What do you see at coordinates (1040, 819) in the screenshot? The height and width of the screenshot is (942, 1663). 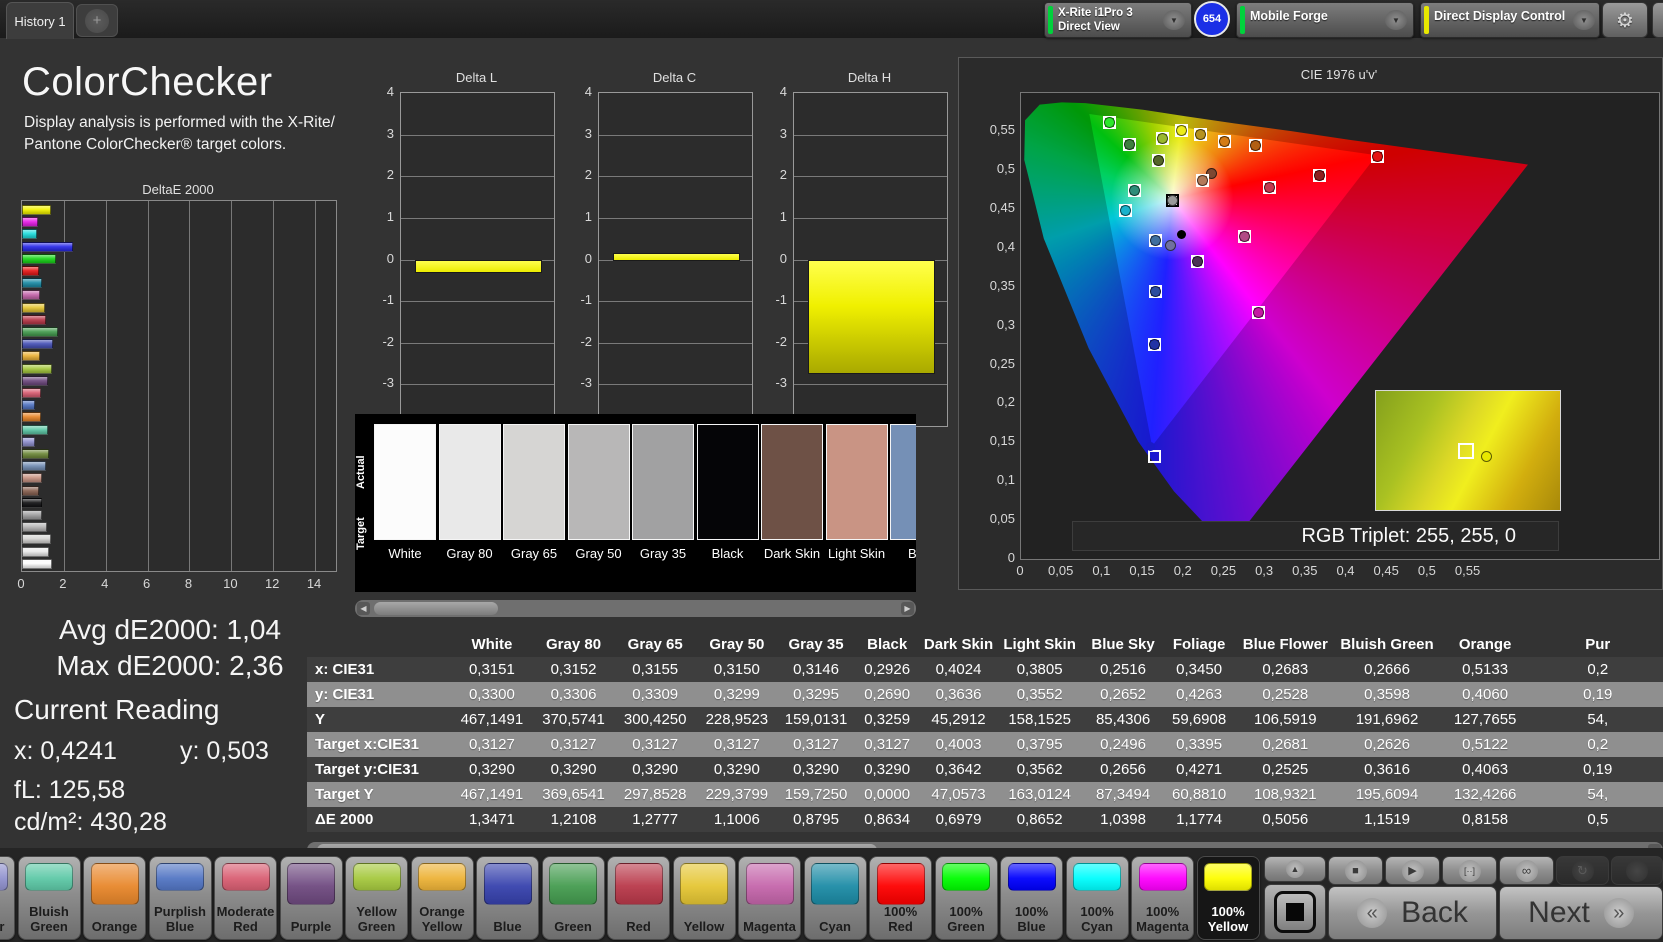 I see `table-cell: 0,8652` at bounding box center [1040, 819].